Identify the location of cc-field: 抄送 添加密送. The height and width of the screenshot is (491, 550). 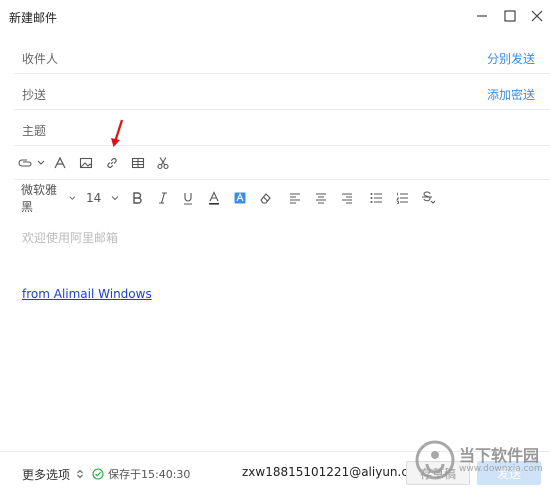
(275, 92).